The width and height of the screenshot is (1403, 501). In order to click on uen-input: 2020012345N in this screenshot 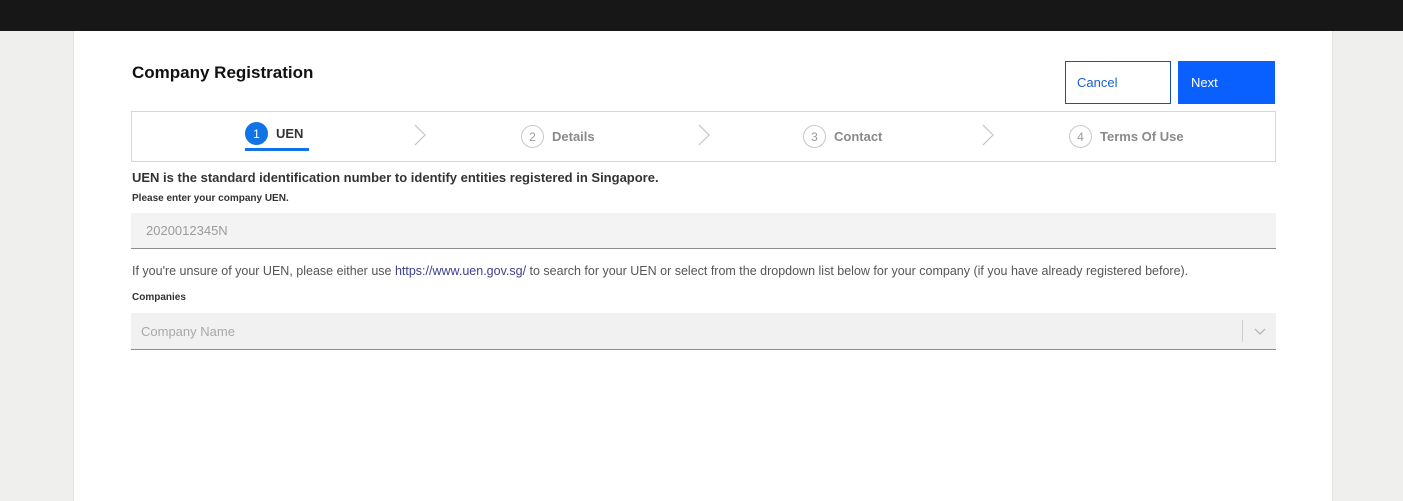, I will do `click(703, 231)`.